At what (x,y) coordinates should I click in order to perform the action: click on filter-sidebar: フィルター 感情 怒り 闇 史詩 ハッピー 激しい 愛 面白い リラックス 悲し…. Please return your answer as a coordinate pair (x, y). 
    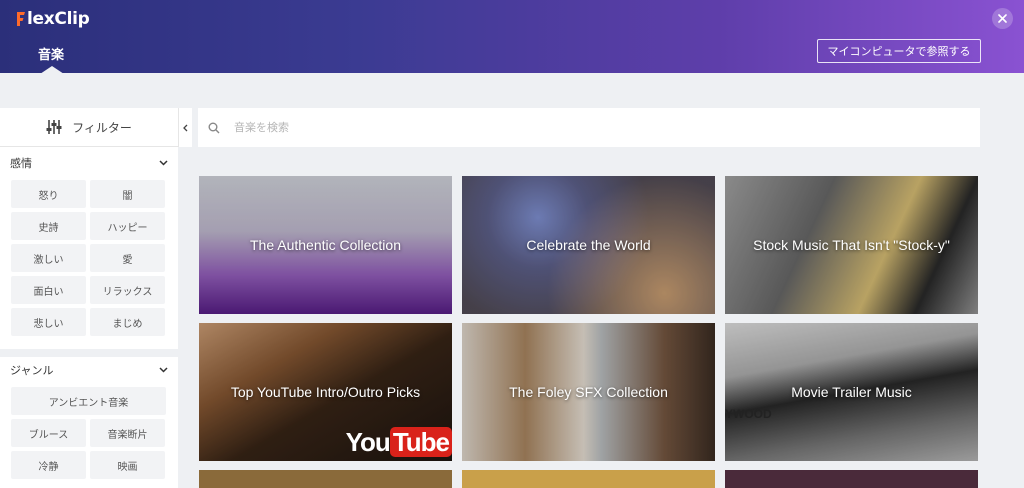
    Looking at the image, I should click on (89, 298).